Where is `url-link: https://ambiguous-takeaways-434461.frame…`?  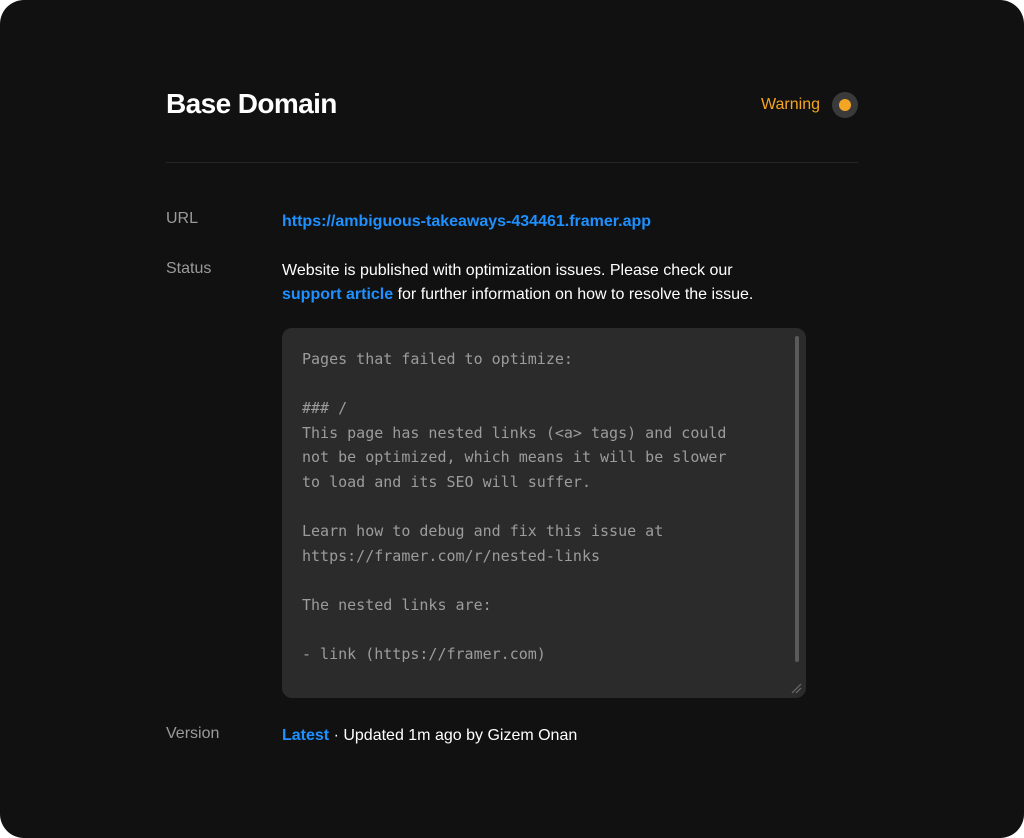
url-link: https://ambiguous-takeaways-434461.frame… is located at coordinates (466, 222).